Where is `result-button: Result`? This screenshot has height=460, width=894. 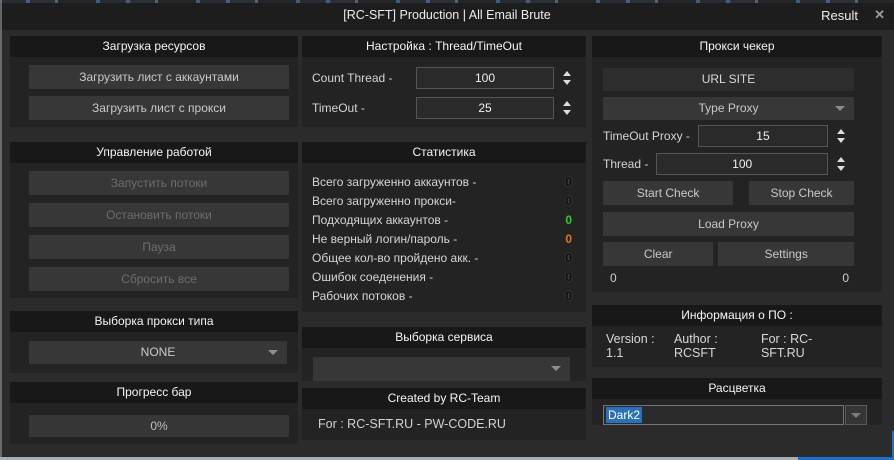
result-button: Result is located at coordinates (839, 15).